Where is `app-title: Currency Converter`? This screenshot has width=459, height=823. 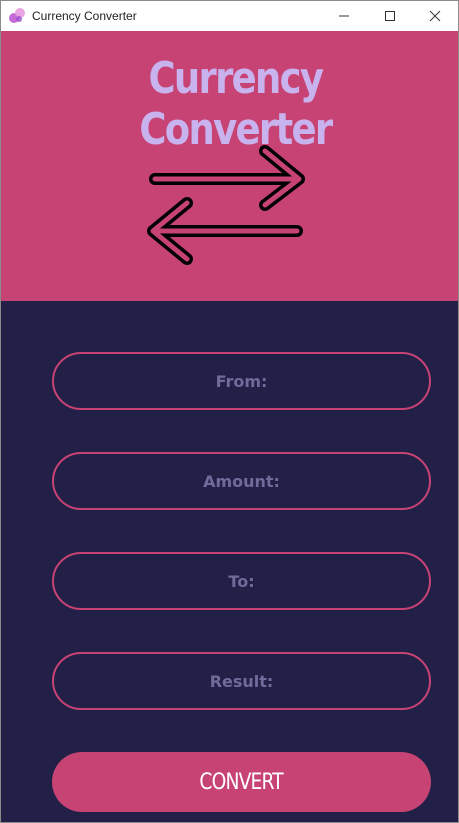
app-title: Currency Converter is located at coordinates (236, 104).